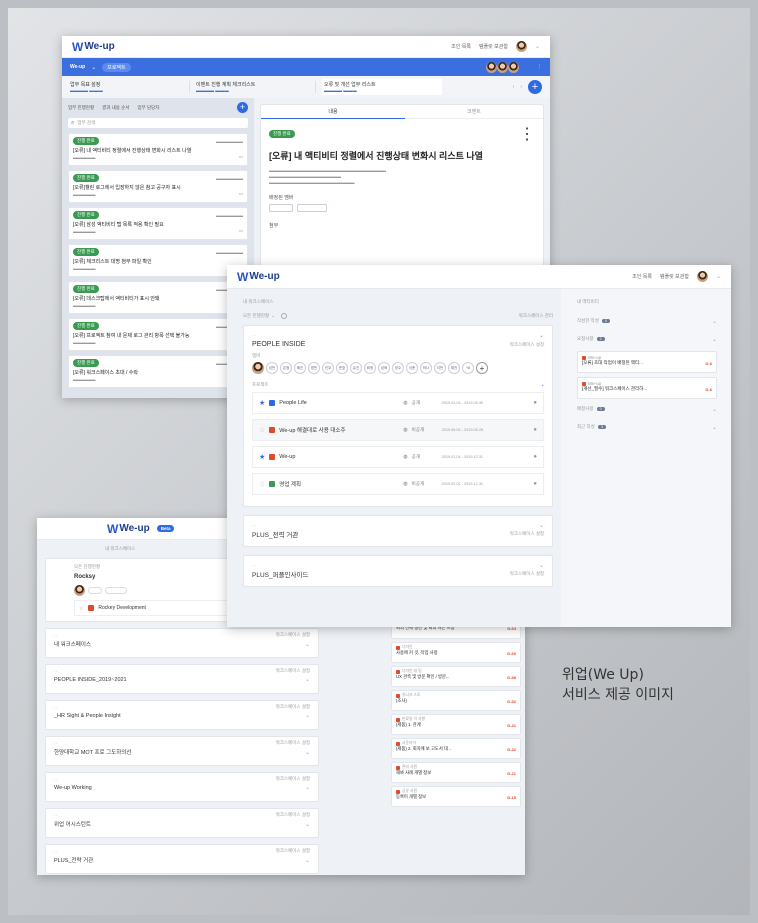  I want to click on status-badge: 진행 완료, so click(282, 134).